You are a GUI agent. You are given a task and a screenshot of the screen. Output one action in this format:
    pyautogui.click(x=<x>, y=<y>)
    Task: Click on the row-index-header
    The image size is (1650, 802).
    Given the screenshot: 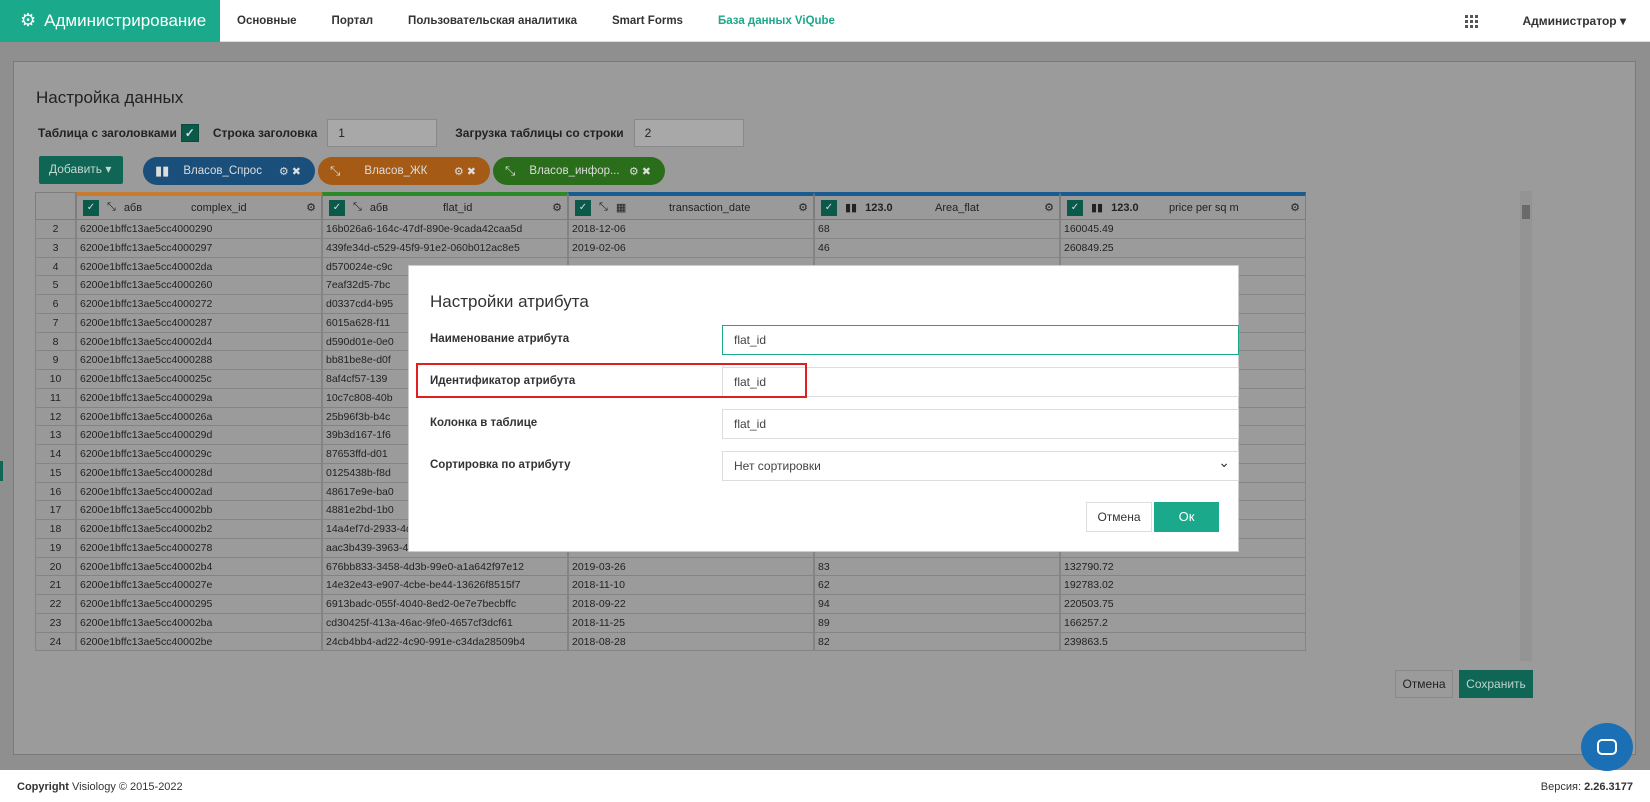 What is the action you would take?
    pyautogui.click(x=55, y=206)
    